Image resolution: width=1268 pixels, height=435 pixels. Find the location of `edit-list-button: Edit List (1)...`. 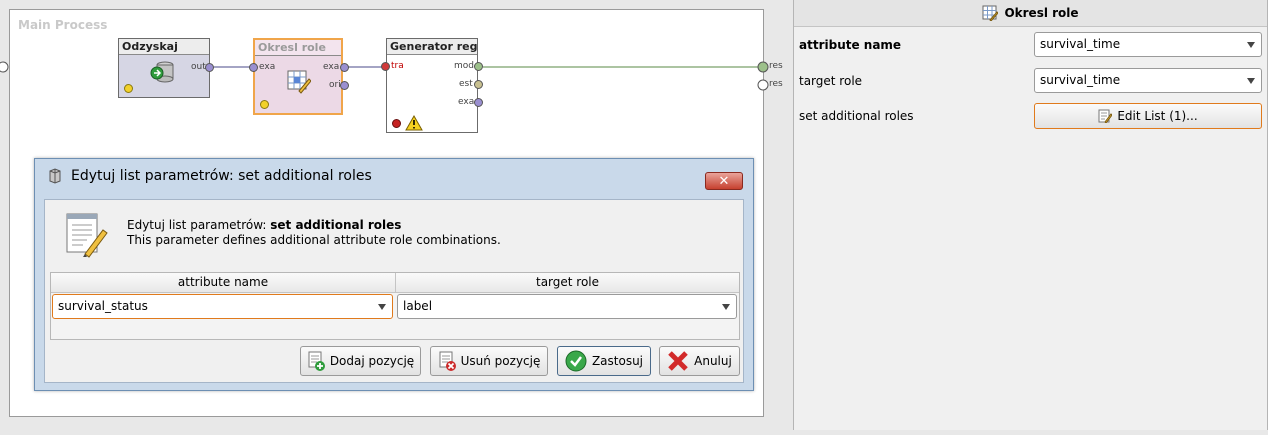

edit-list-button: Edit List (1)... is located at coordinates (1148, 116).